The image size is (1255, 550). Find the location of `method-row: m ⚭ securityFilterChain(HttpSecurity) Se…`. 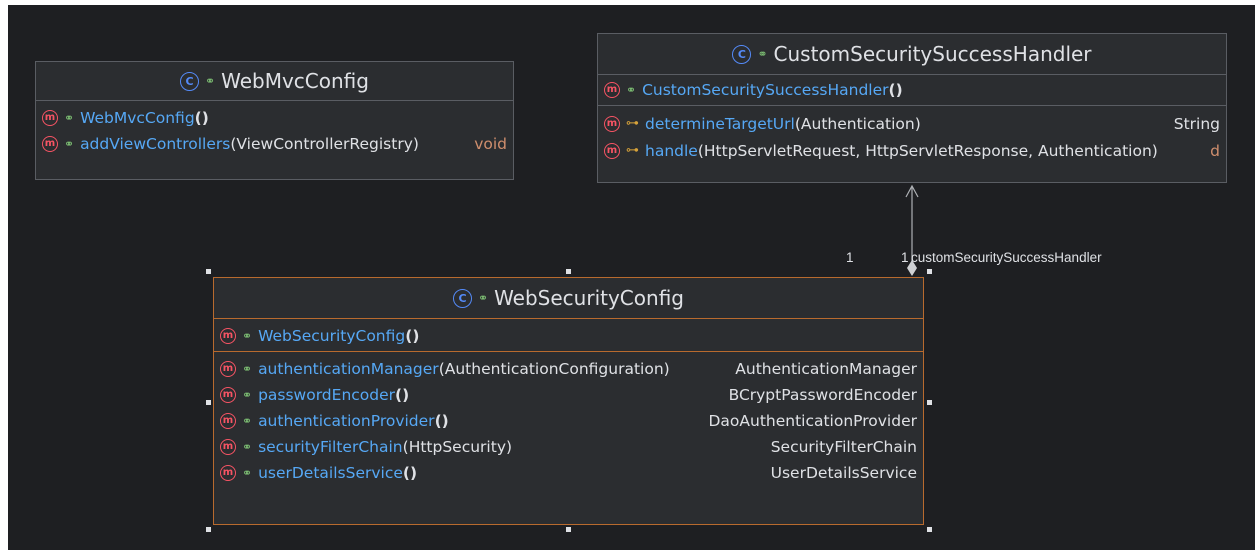

method-row: m ⚭ securityFilterChain(HttpSecurity) Se… is located at coordinates (568, 447).